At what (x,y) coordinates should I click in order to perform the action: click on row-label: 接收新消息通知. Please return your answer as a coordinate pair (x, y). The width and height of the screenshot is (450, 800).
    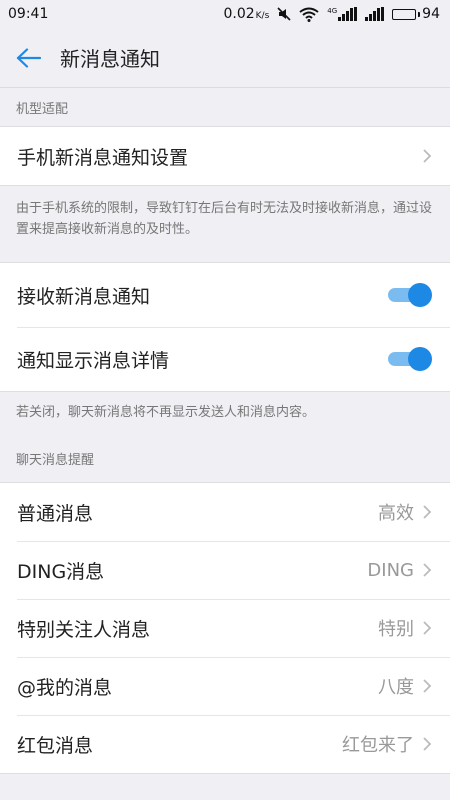
    Looking at the image, I should click on (84, 296).